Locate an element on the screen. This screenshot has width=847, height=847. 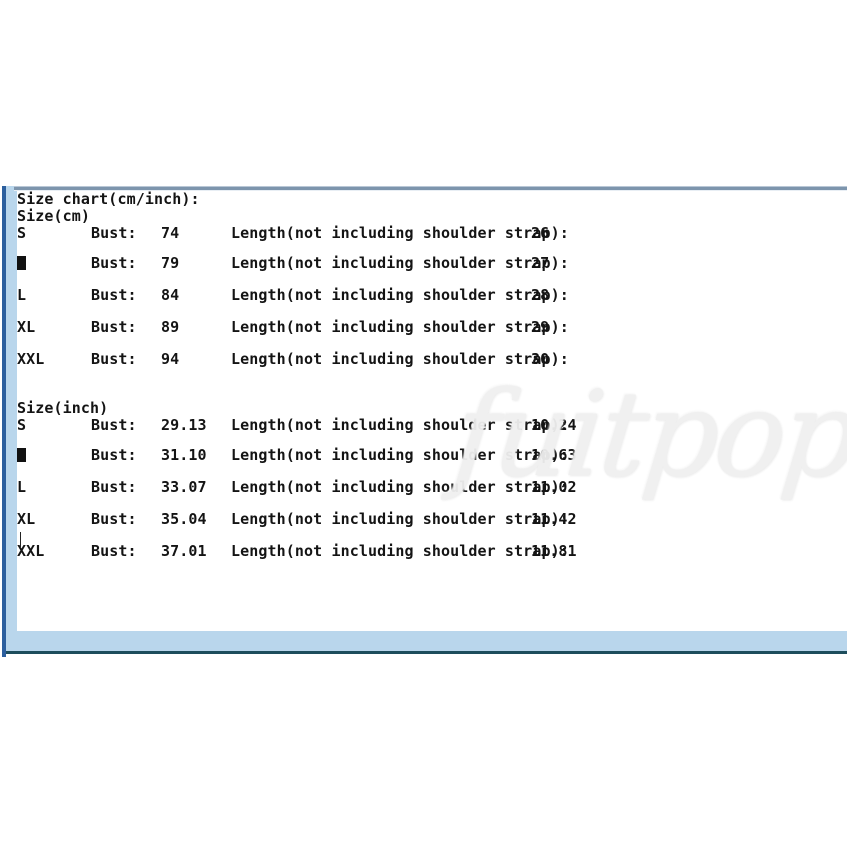
cell-length-value: 11.81 is located at coordinates (554, 551).